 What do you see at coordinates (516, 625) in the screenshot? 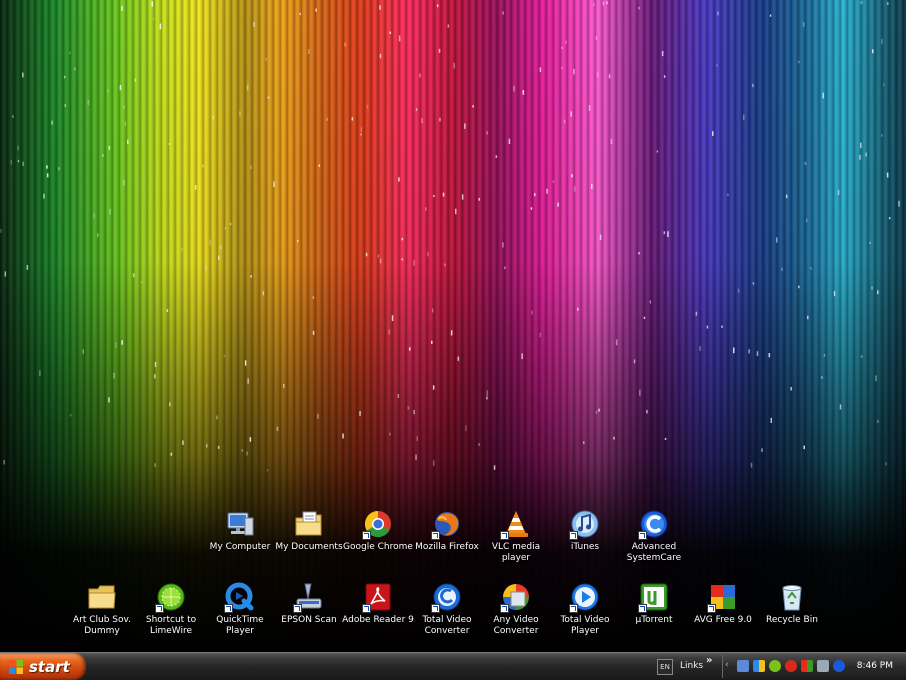
I see `icon-label: Any Video Converter` at bounding box center [516, 625].